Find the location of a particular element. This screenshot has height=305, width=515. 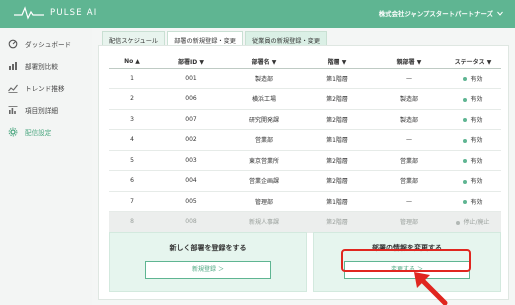

pointer-arrow-icon is located at coordinates (431, 288).